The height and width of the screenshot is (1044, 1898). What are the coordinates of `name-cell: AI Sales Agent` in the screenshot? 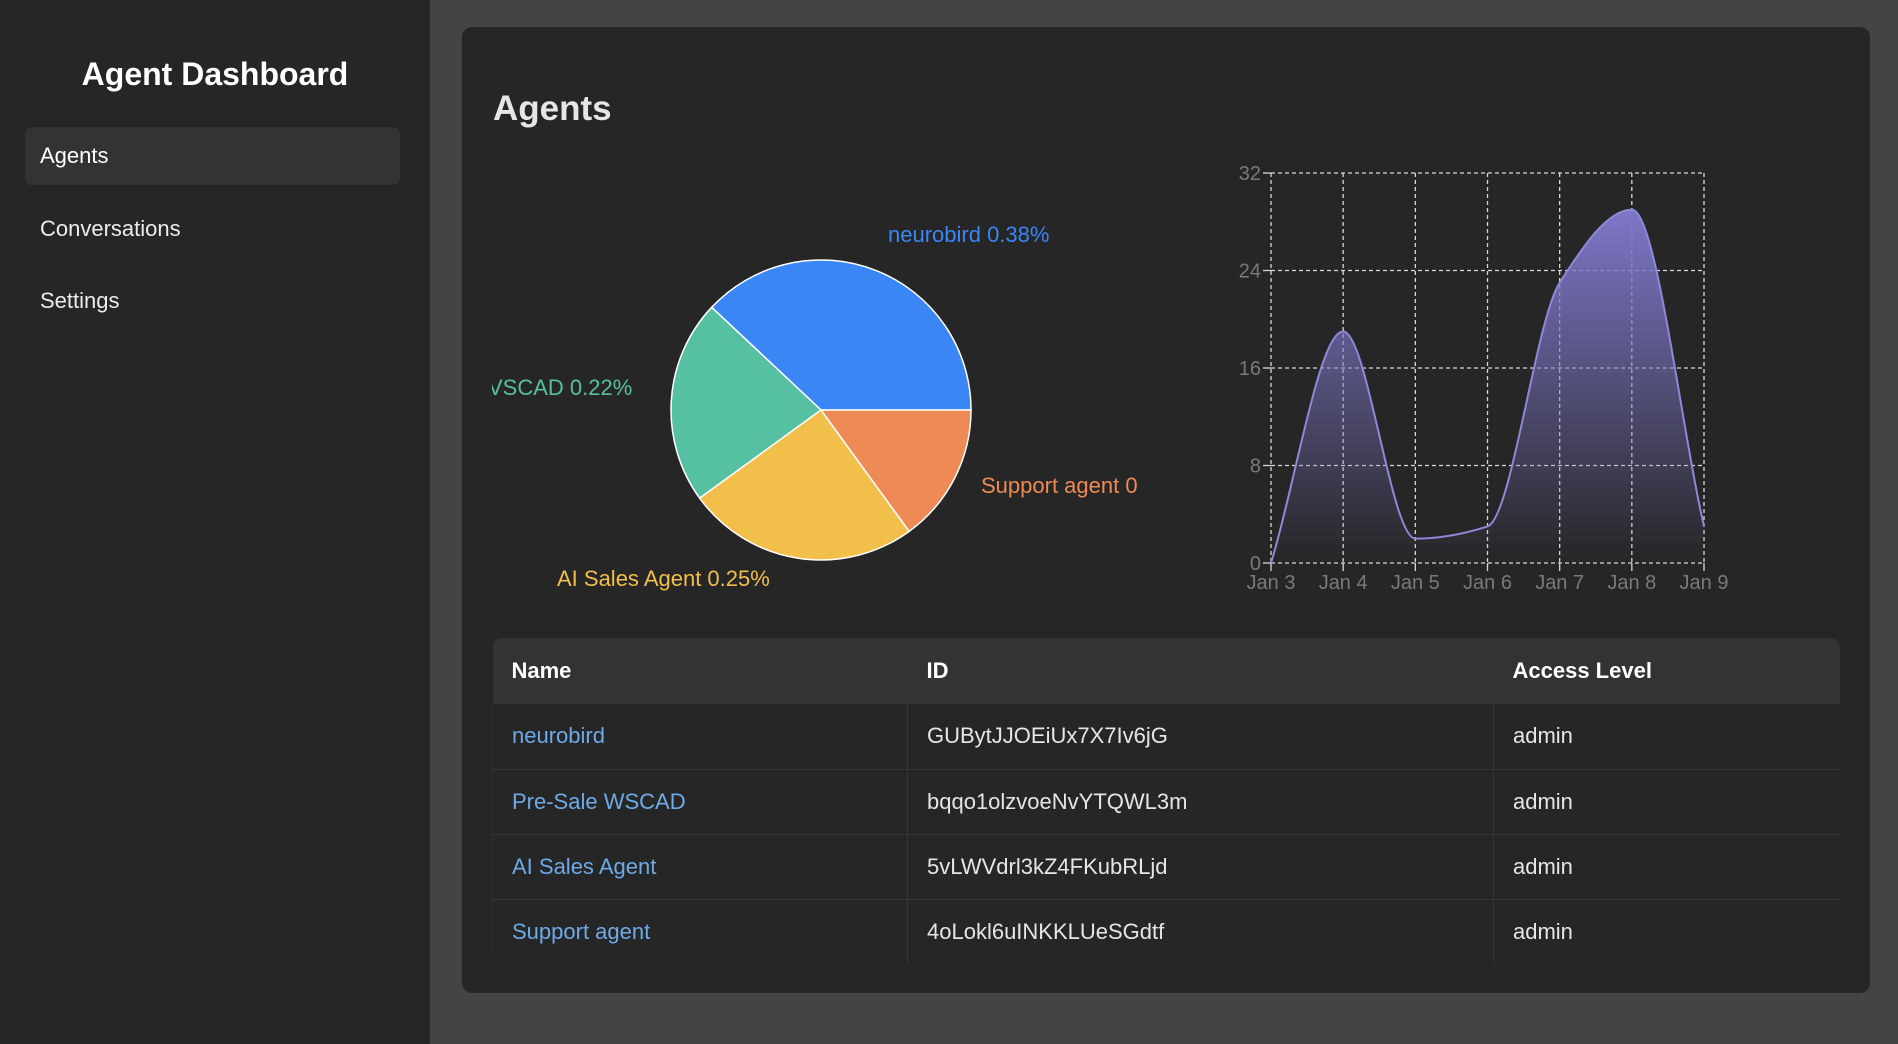 It's located at (700, 867).